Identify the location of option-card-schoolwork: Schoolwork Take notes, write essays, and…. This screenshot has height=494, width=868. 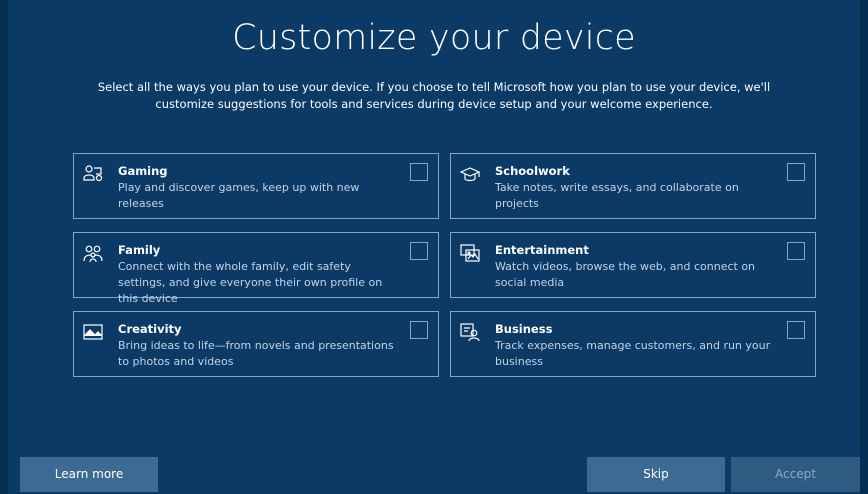
(633, 186).